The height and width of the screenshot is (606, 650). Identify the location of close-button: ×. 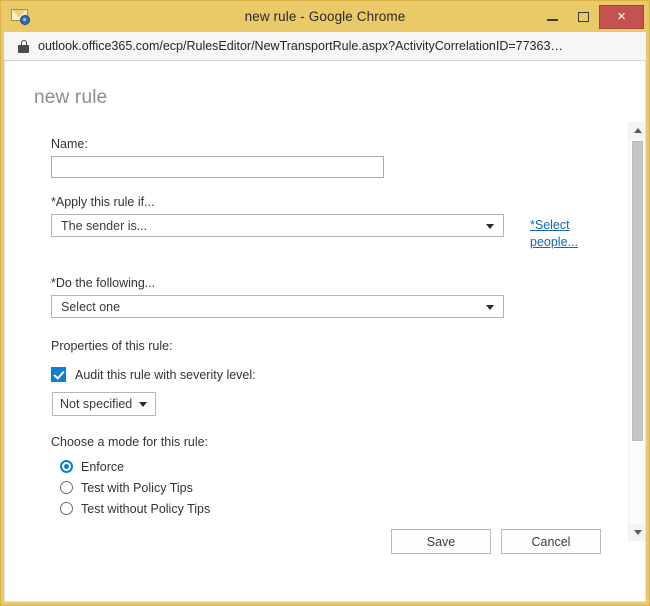
(621, 16).